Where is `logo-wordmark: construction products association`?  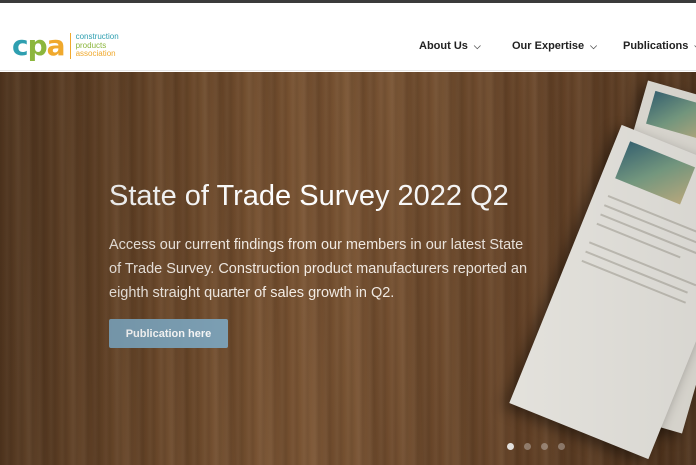
logo-wordmark: construction products association is located at coordinates (97, 46).